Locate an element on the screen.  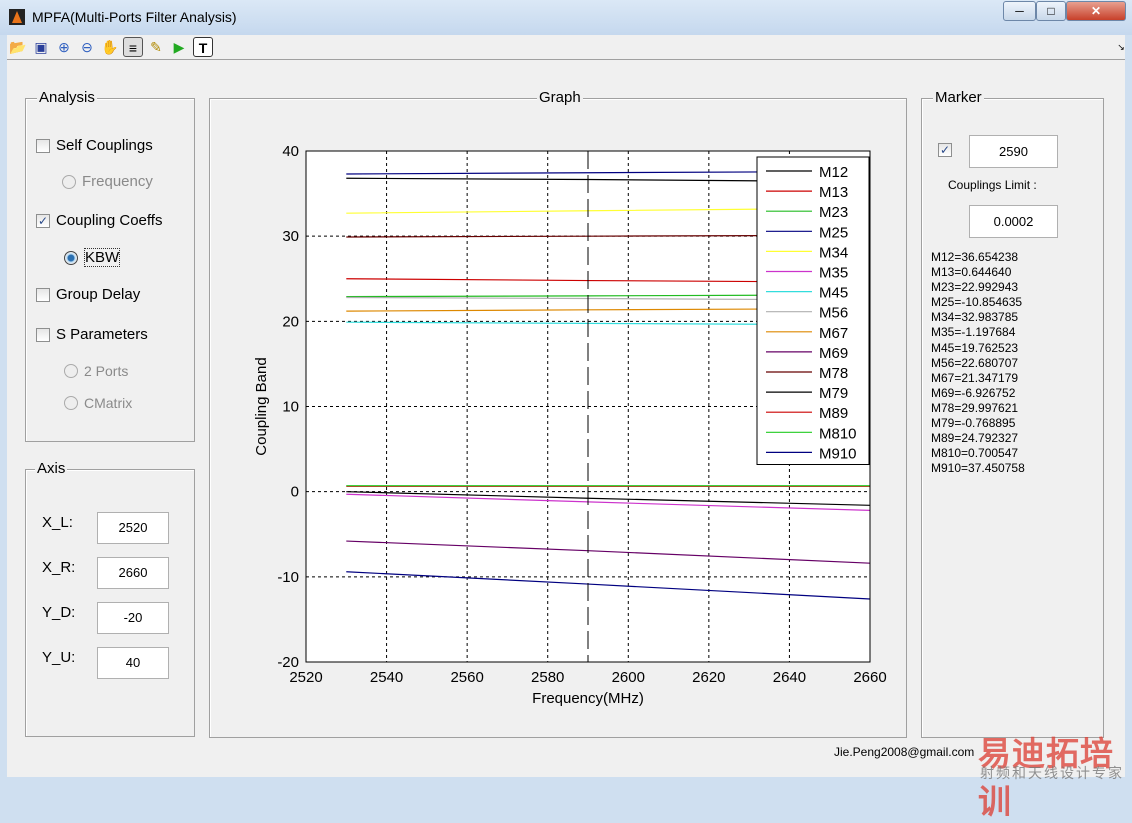
readout: M35=-1.197684 is located at coordinates (973, 332).